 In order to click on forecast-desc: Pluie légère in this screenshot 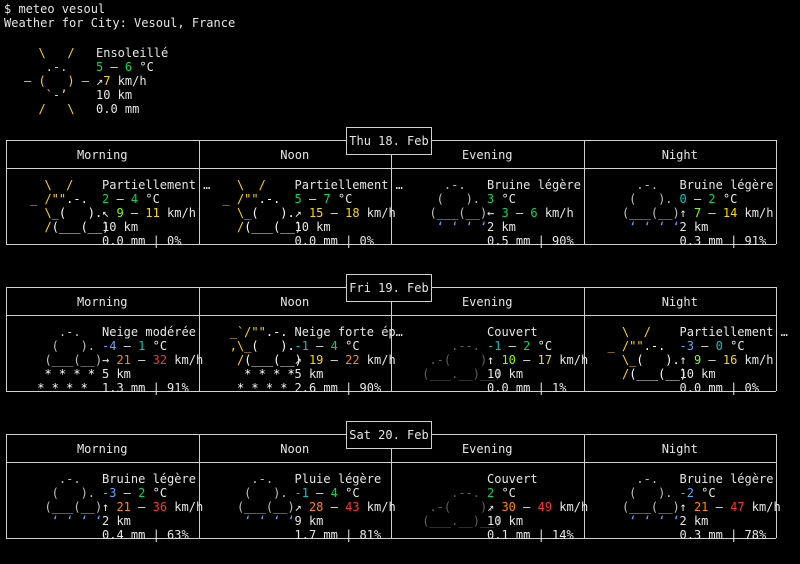, I will do `click(338, 479)`.